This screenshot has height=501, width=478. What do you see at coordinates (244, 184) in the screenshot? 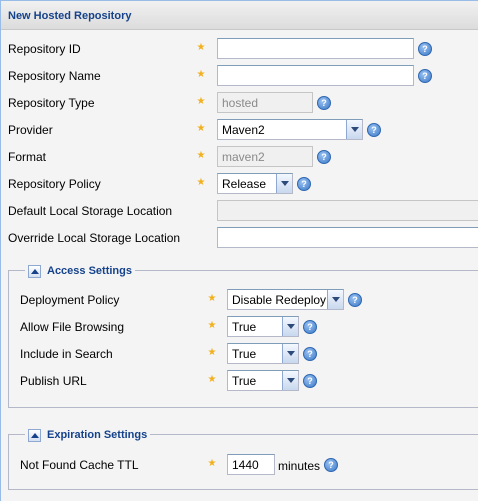
I see `repository-policy-value: Release` at bounding box center [244, 184].